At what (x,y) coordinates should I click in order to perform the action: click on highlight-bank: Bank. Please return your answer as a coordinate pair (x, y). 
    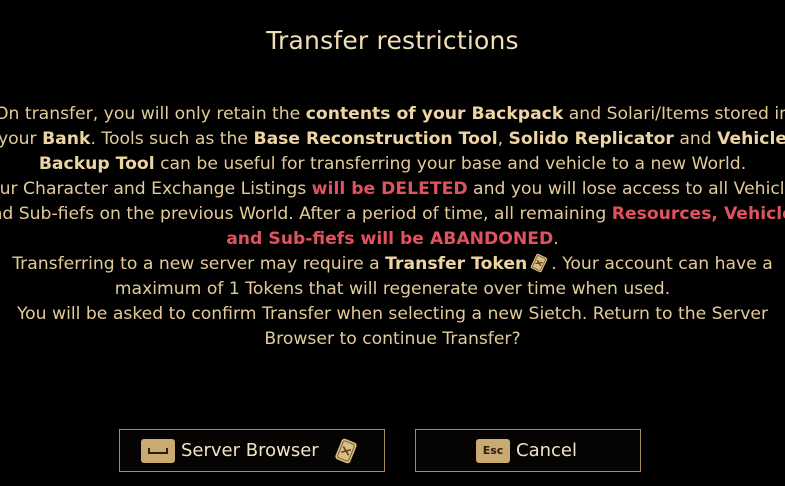
    Looking at the image, I should click on (66, 139).